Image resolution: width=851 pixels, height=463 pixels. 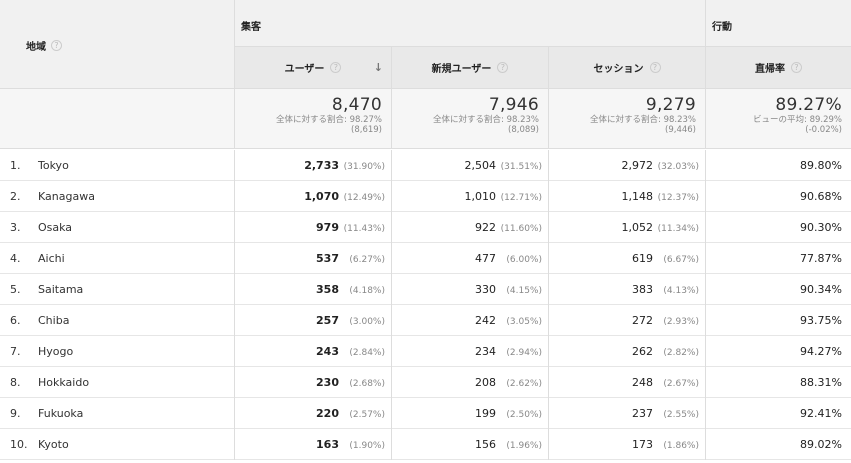 I want to click on sessions-percent: (2.55%), so click(x=681, y=415).